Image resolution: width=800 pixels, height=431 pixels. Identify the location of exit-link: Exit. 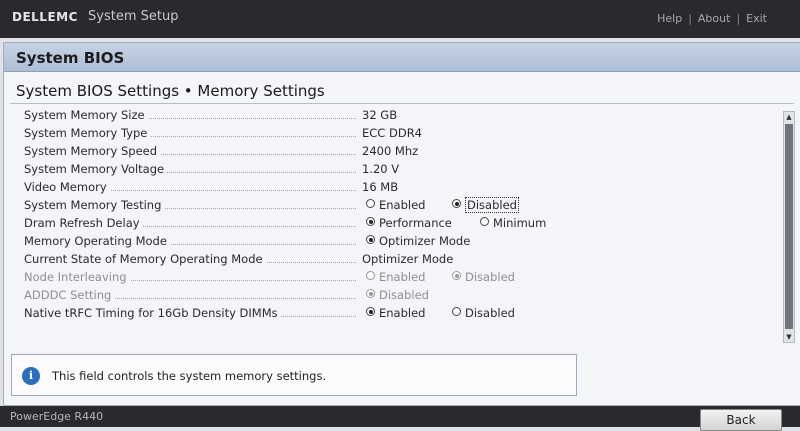
(756, 18).